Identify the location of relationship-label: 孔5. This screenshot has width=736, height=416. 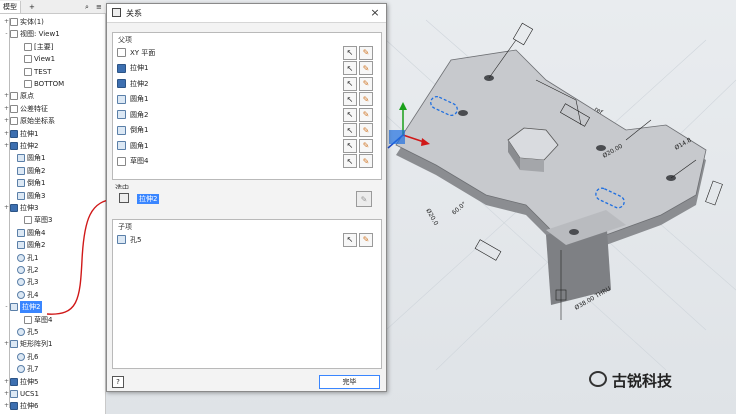
(136, 239).